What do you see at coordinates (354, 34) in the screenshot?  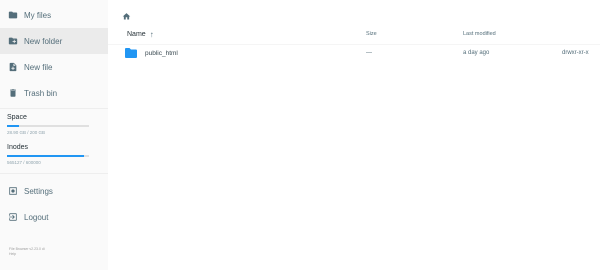 I see `column-header-row: Name ↑ Size Last modified` at bounding box center [354, 34].